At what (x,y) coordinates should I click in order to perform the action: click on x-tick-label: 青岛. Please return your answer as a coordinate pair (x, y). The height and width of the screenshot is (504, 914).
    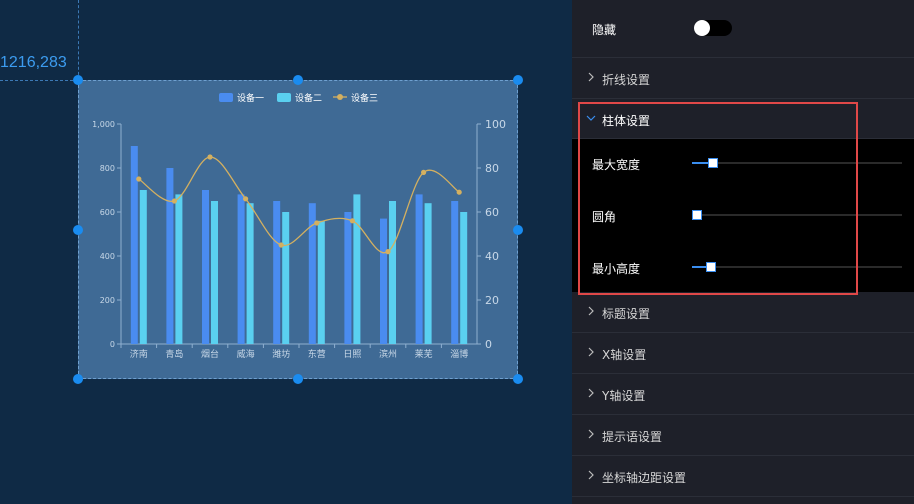
    Looking at the image, I should click on (174, 354).